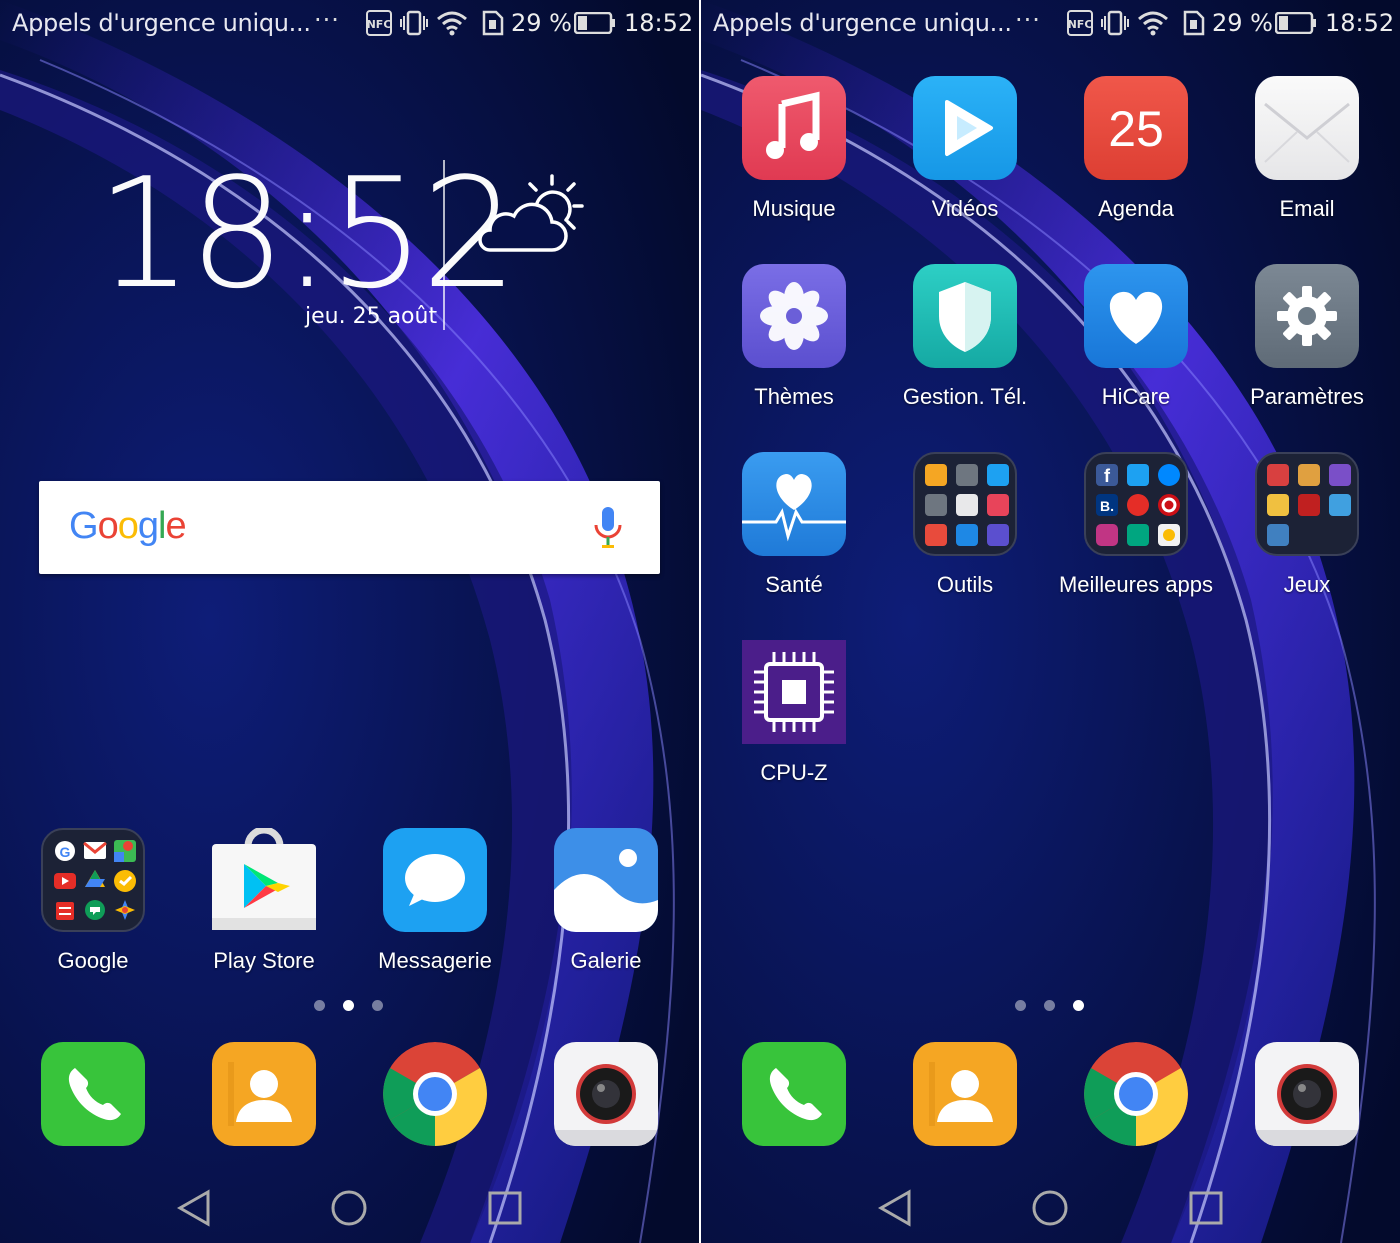 Image resolution: width=1400 pixels, height=1243 pixels. I want to click on app-messagerie: Messagerie, so click(435, 908).